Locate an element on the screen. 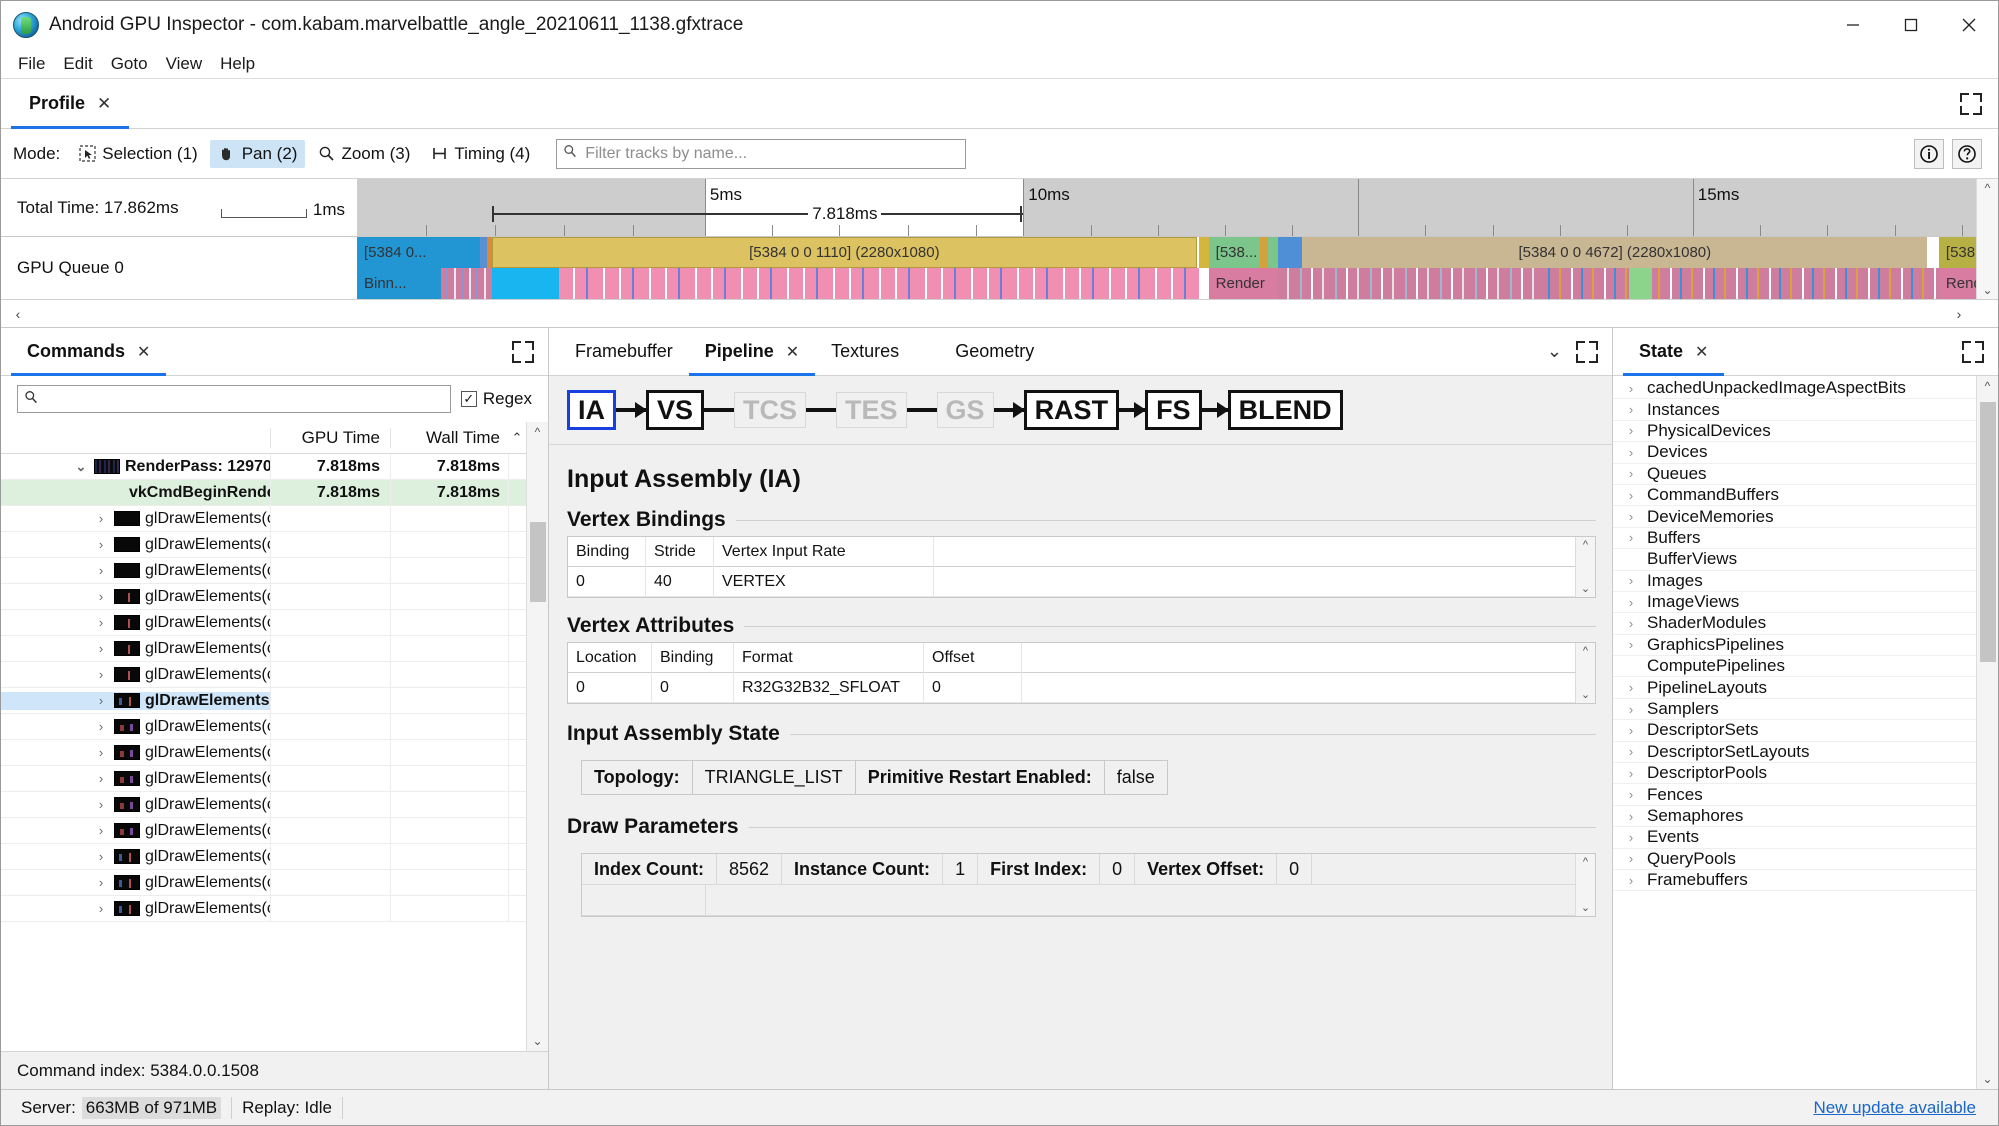 The width and height of the screenshot is (1999, 1126). mode-zoom-button: Zoom (3) is located at coordinates (363, 154).